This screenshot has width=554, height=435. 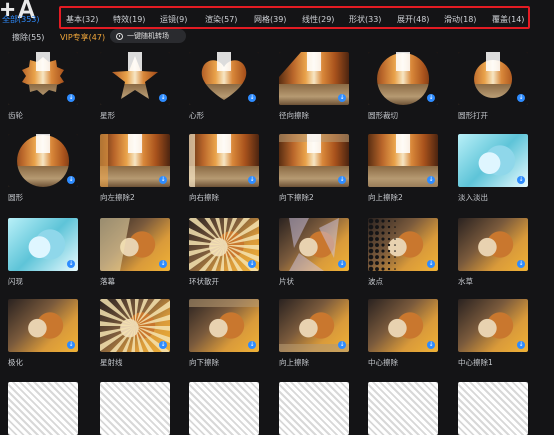 I want to click on transition-label: 齿轮, so click(x=15, y=115).